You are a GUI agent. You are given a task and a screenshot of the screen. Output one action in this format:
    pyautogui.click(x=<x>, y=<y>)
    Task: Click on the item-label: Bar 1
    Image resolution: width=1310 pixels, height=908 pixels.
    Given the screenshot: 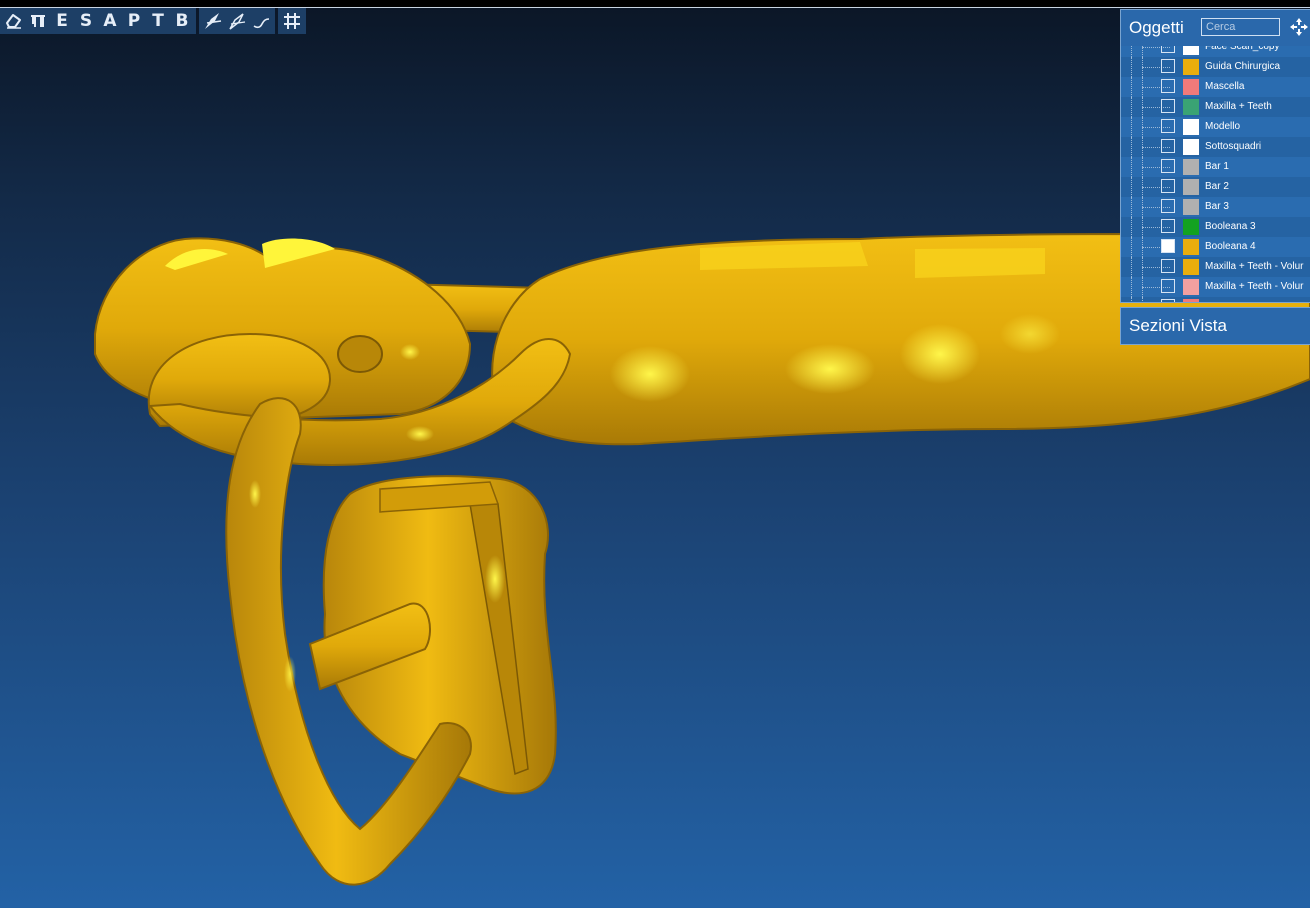 What is the action you would take?
    pyautogui.click(x=1217, y=166)
    